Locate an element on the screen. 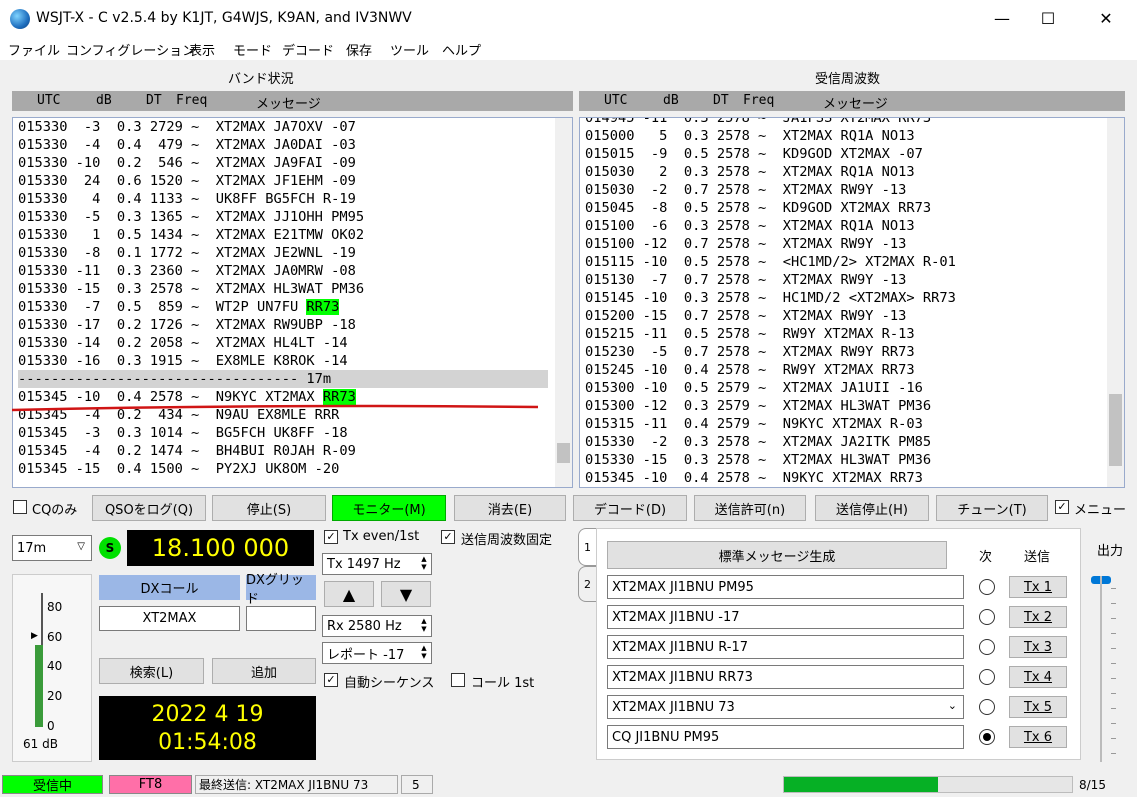 The height and width of the screenshot is (797, 1137). decode-button: デコード(D) is located at coordinates (630, 508).